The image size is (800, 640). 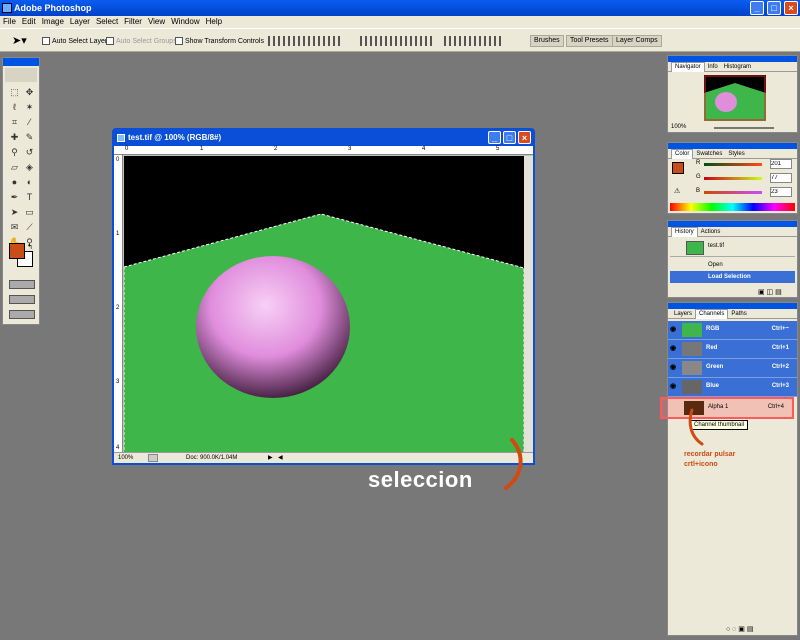 I want to click on channel-row-green: ◉ Green Ctrl+2, so click(x=732, y=368).